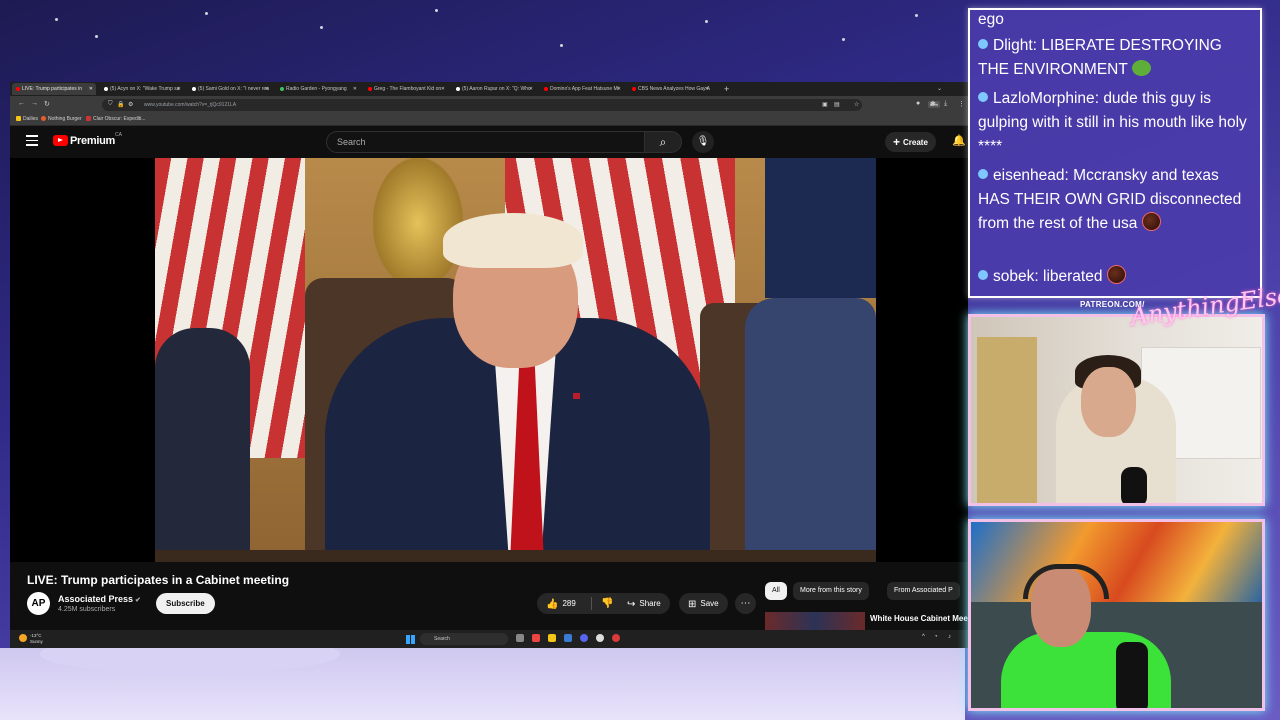 Image resolution: width=1280 pixels, height=720 pixels. What do you see at coordinates (856, 104) in the screenshot?
I see `bookmark-star-icon: ☆` at bounding box center [856, 104].